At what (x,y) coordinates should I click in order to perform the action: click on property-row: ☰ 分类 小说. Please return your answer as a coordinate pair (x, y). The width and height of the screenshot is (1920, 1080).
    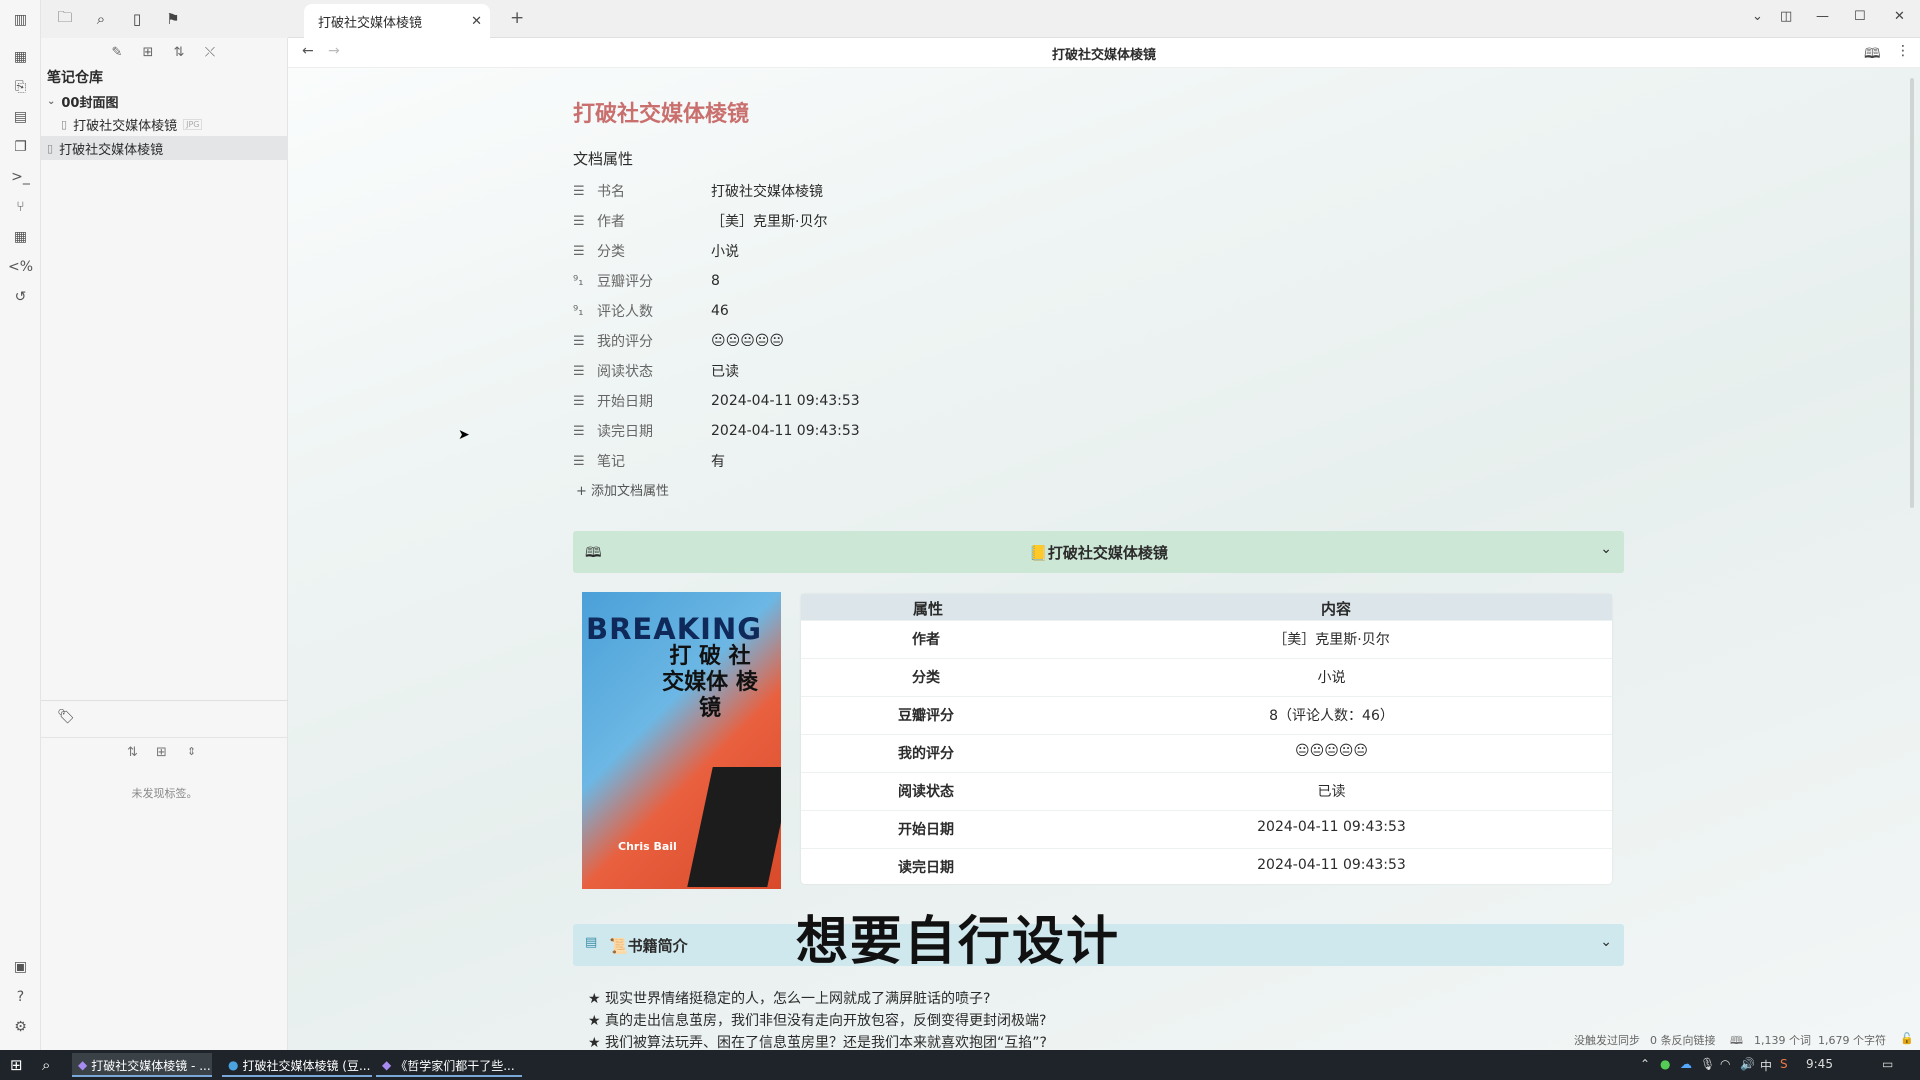
    Looking at the image, I should click on (823, 251).